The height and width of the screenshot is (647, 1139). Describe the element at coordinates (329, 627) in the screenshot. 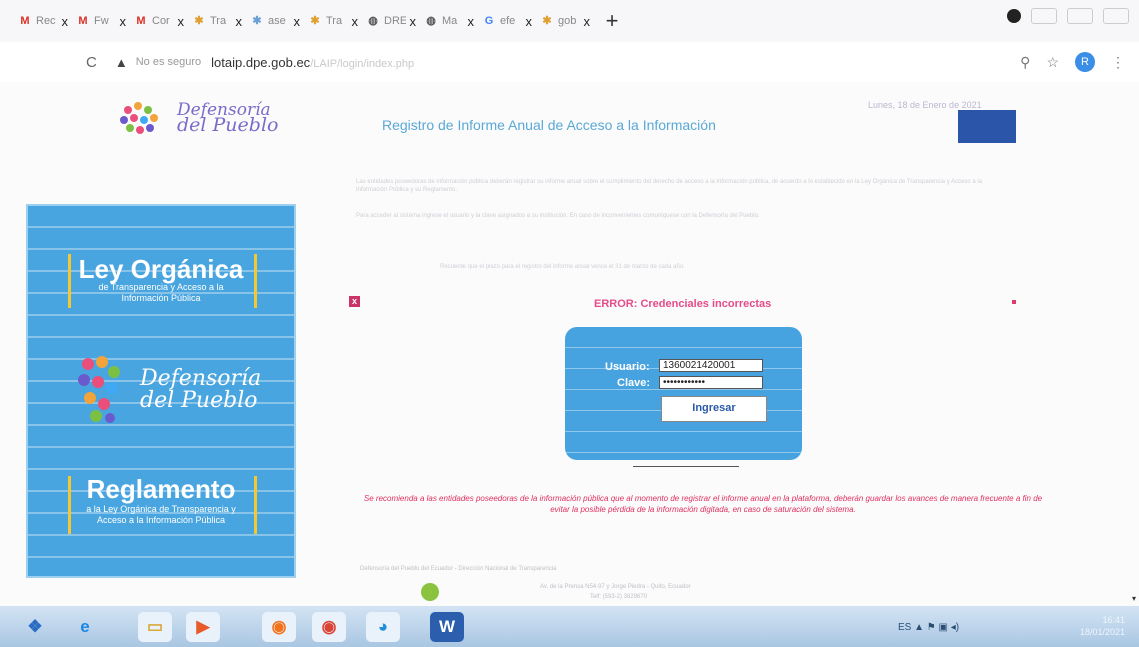

I see `chrome-icon: ◉` at that location.